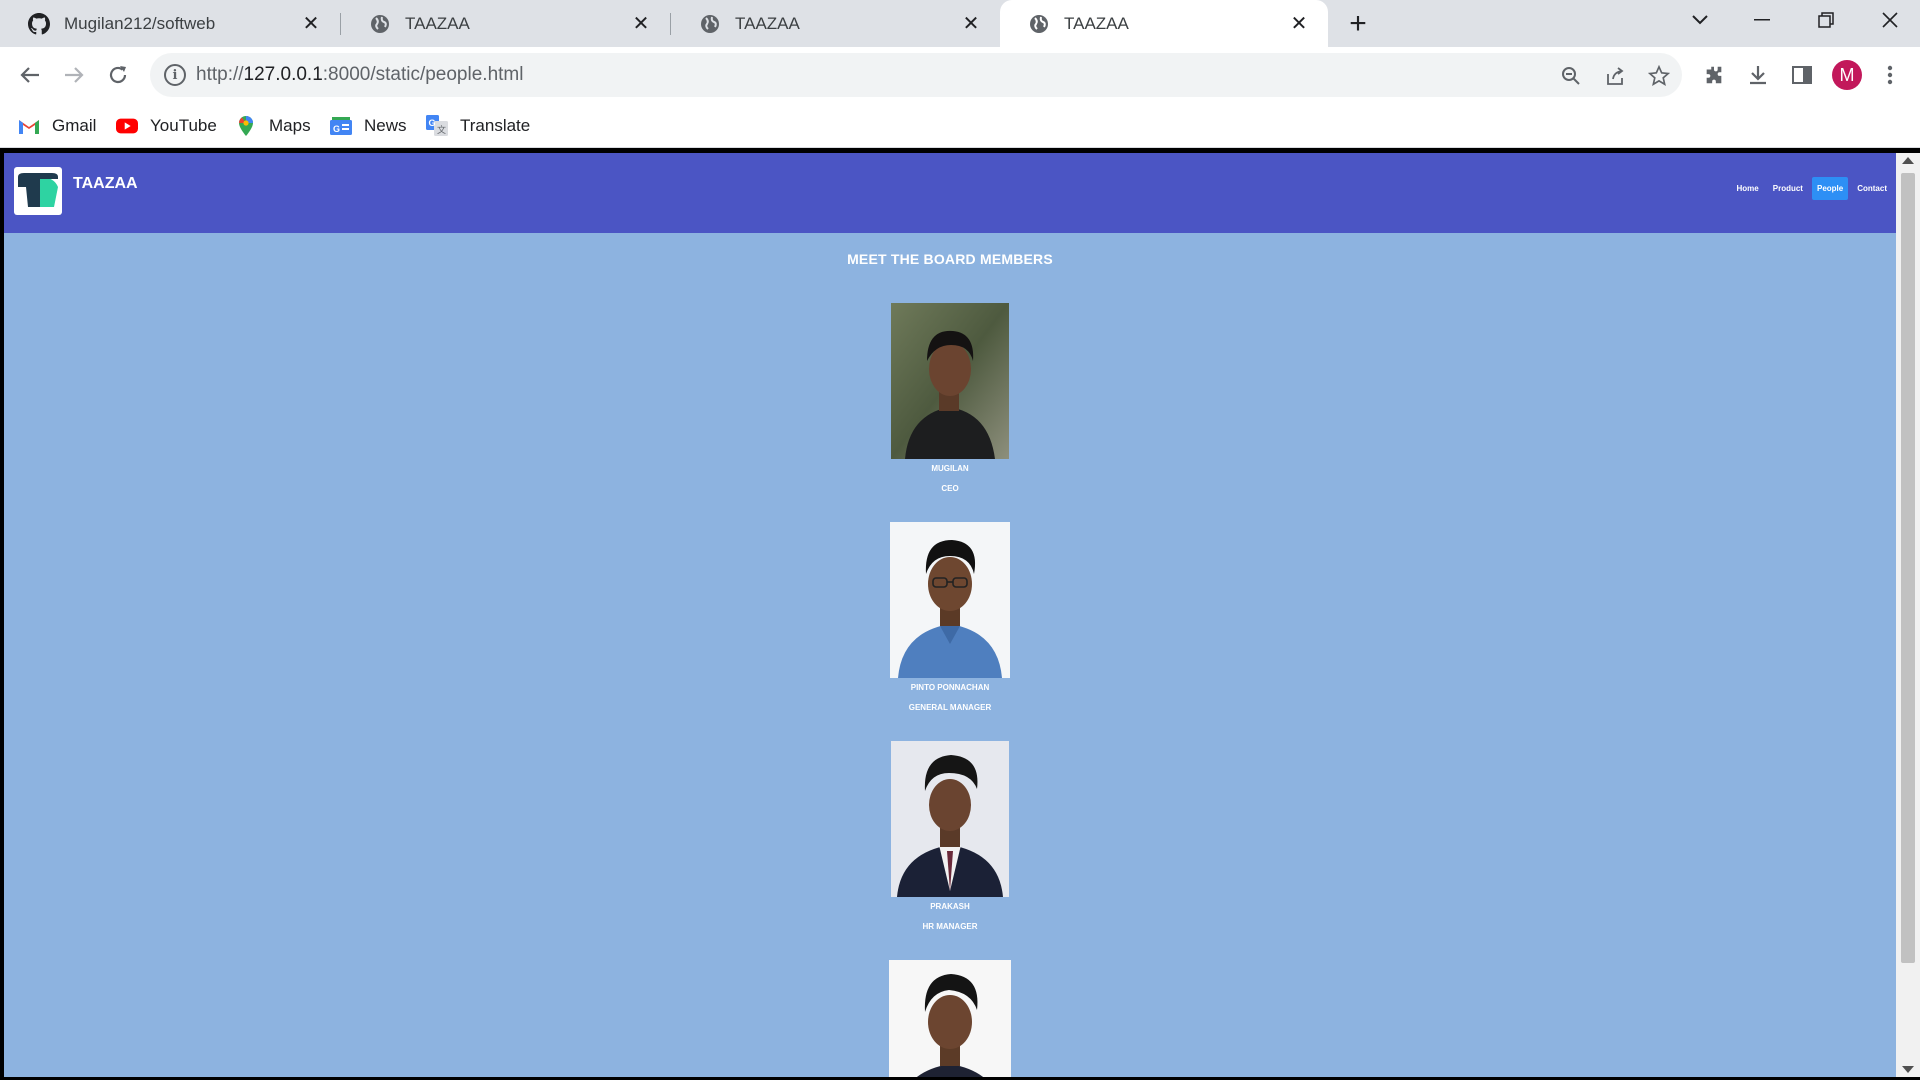 This screenshot has width=1920, height=1080. What do you see at coordinates (1908, 160) in the screenshot?
I see `scroll-up-icon` at bounding box center [1908, 160].